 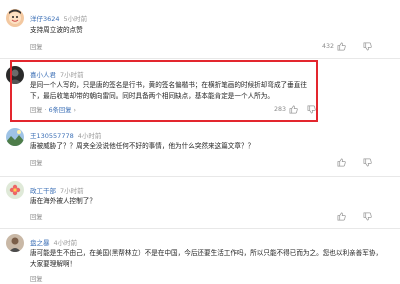 I want to click on avatar-person-icon, so click(x=15, y=243).